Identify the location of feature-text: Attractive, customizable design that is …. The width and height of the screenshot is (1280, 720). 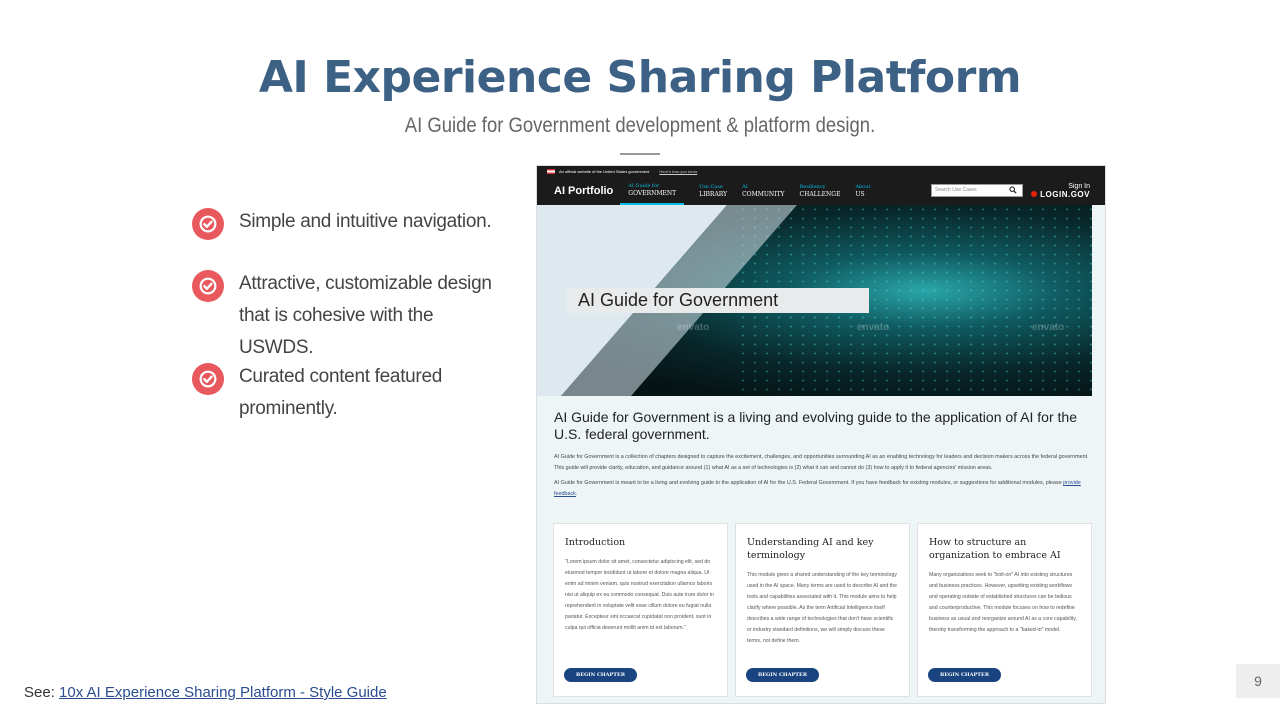
(365, 315).